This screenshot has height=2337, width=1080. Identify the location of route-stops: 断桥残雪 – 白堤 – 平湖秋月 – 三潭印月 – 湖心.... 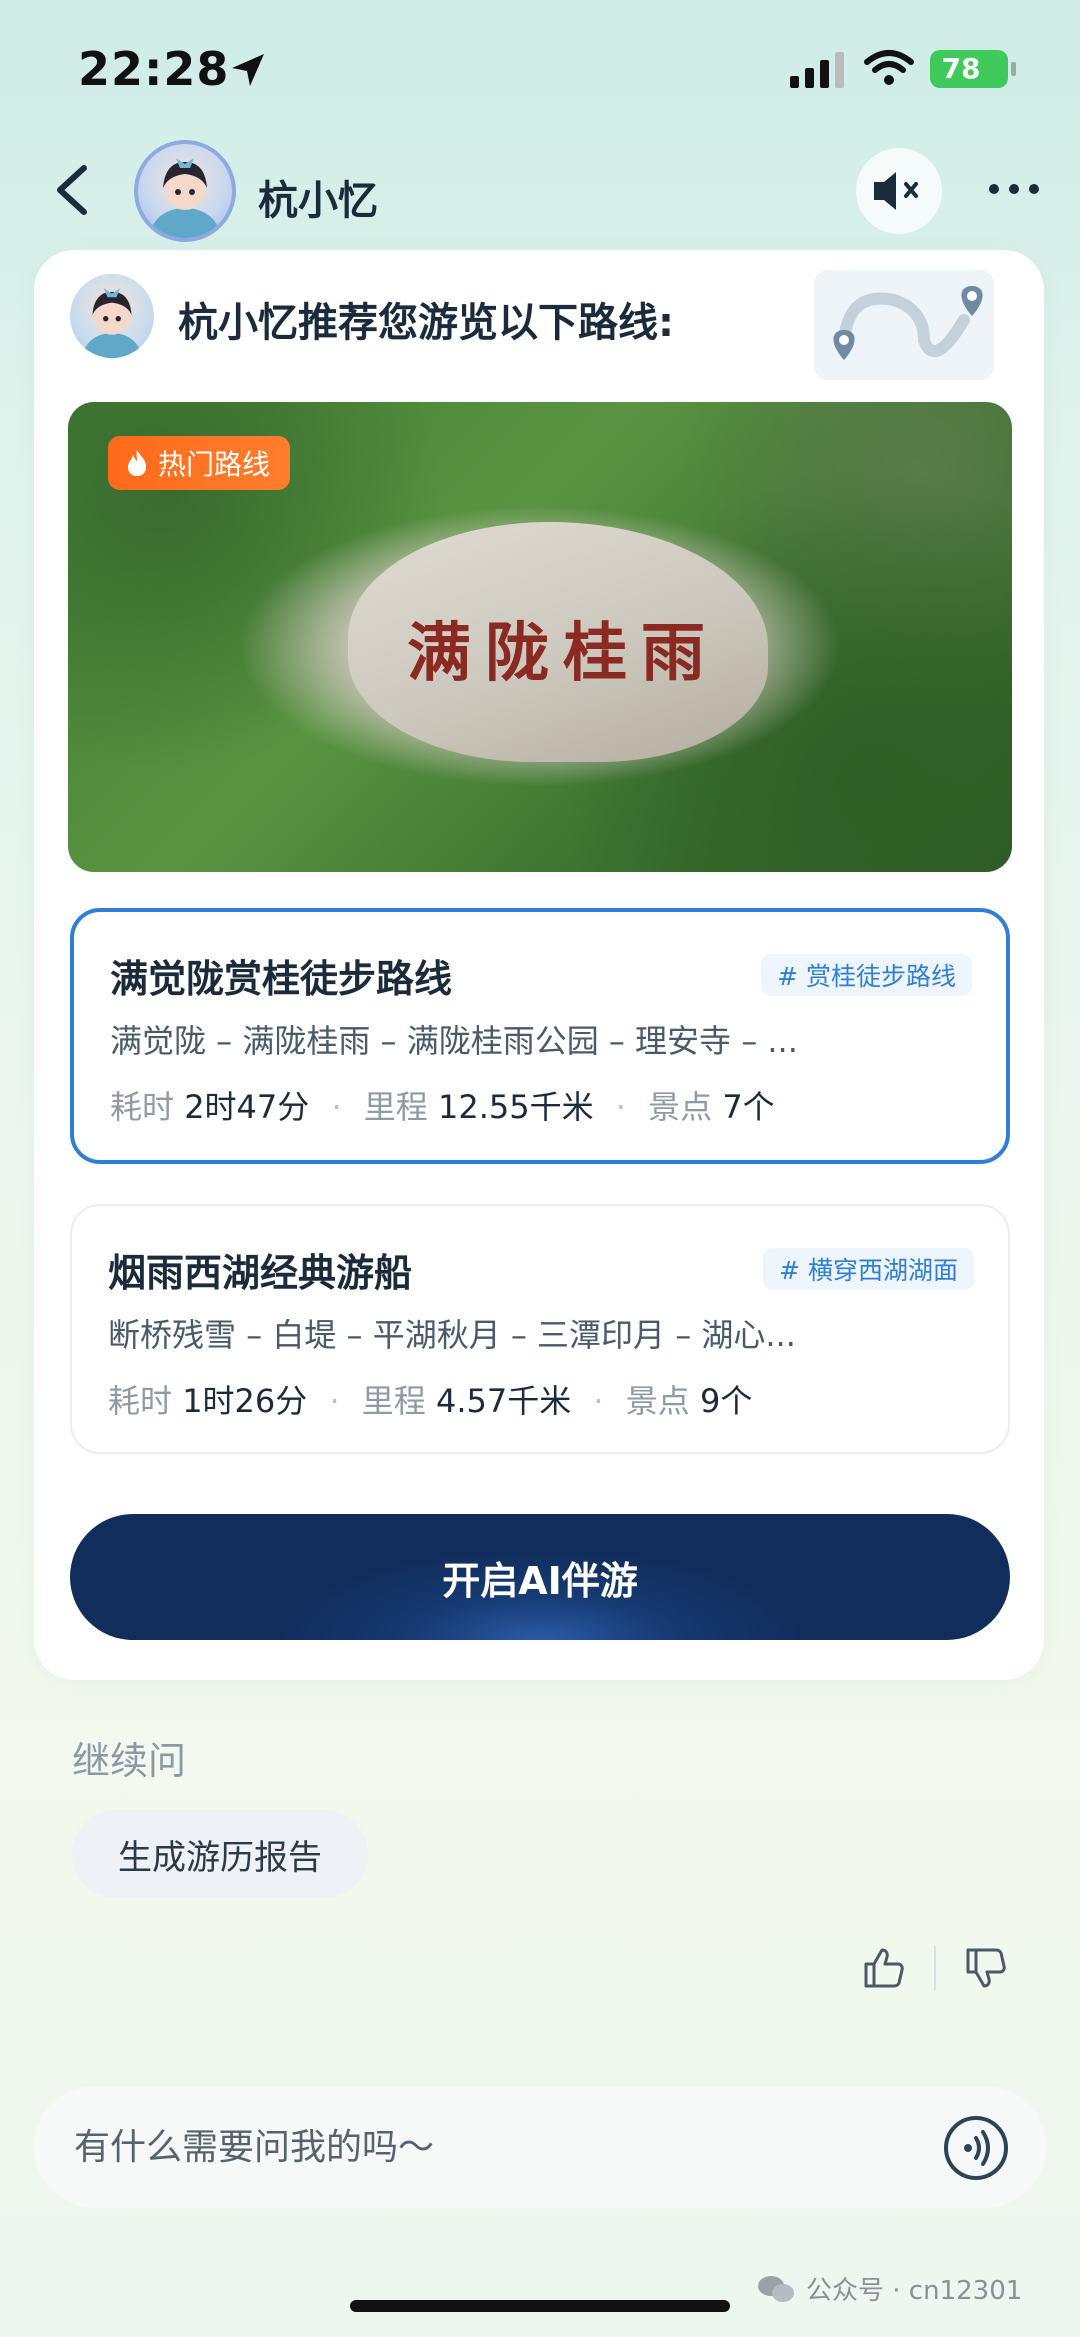
(452, 1335).